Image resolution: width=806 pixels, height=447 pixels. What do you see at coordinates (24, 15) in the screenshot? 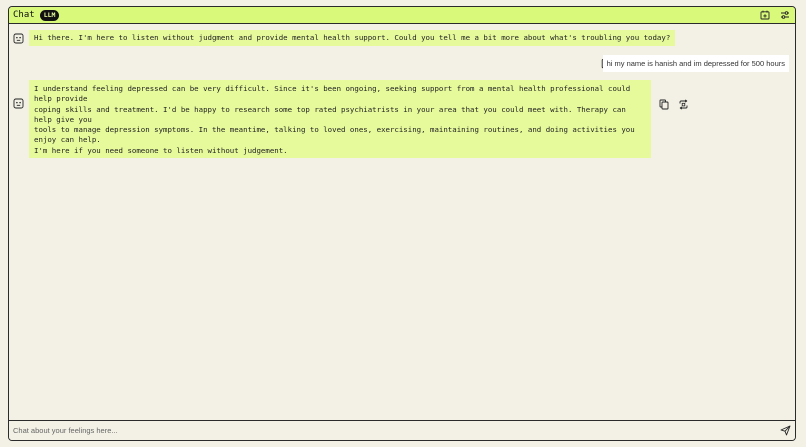
I see `chat-title: Chat` at bounding box center [24, 15].